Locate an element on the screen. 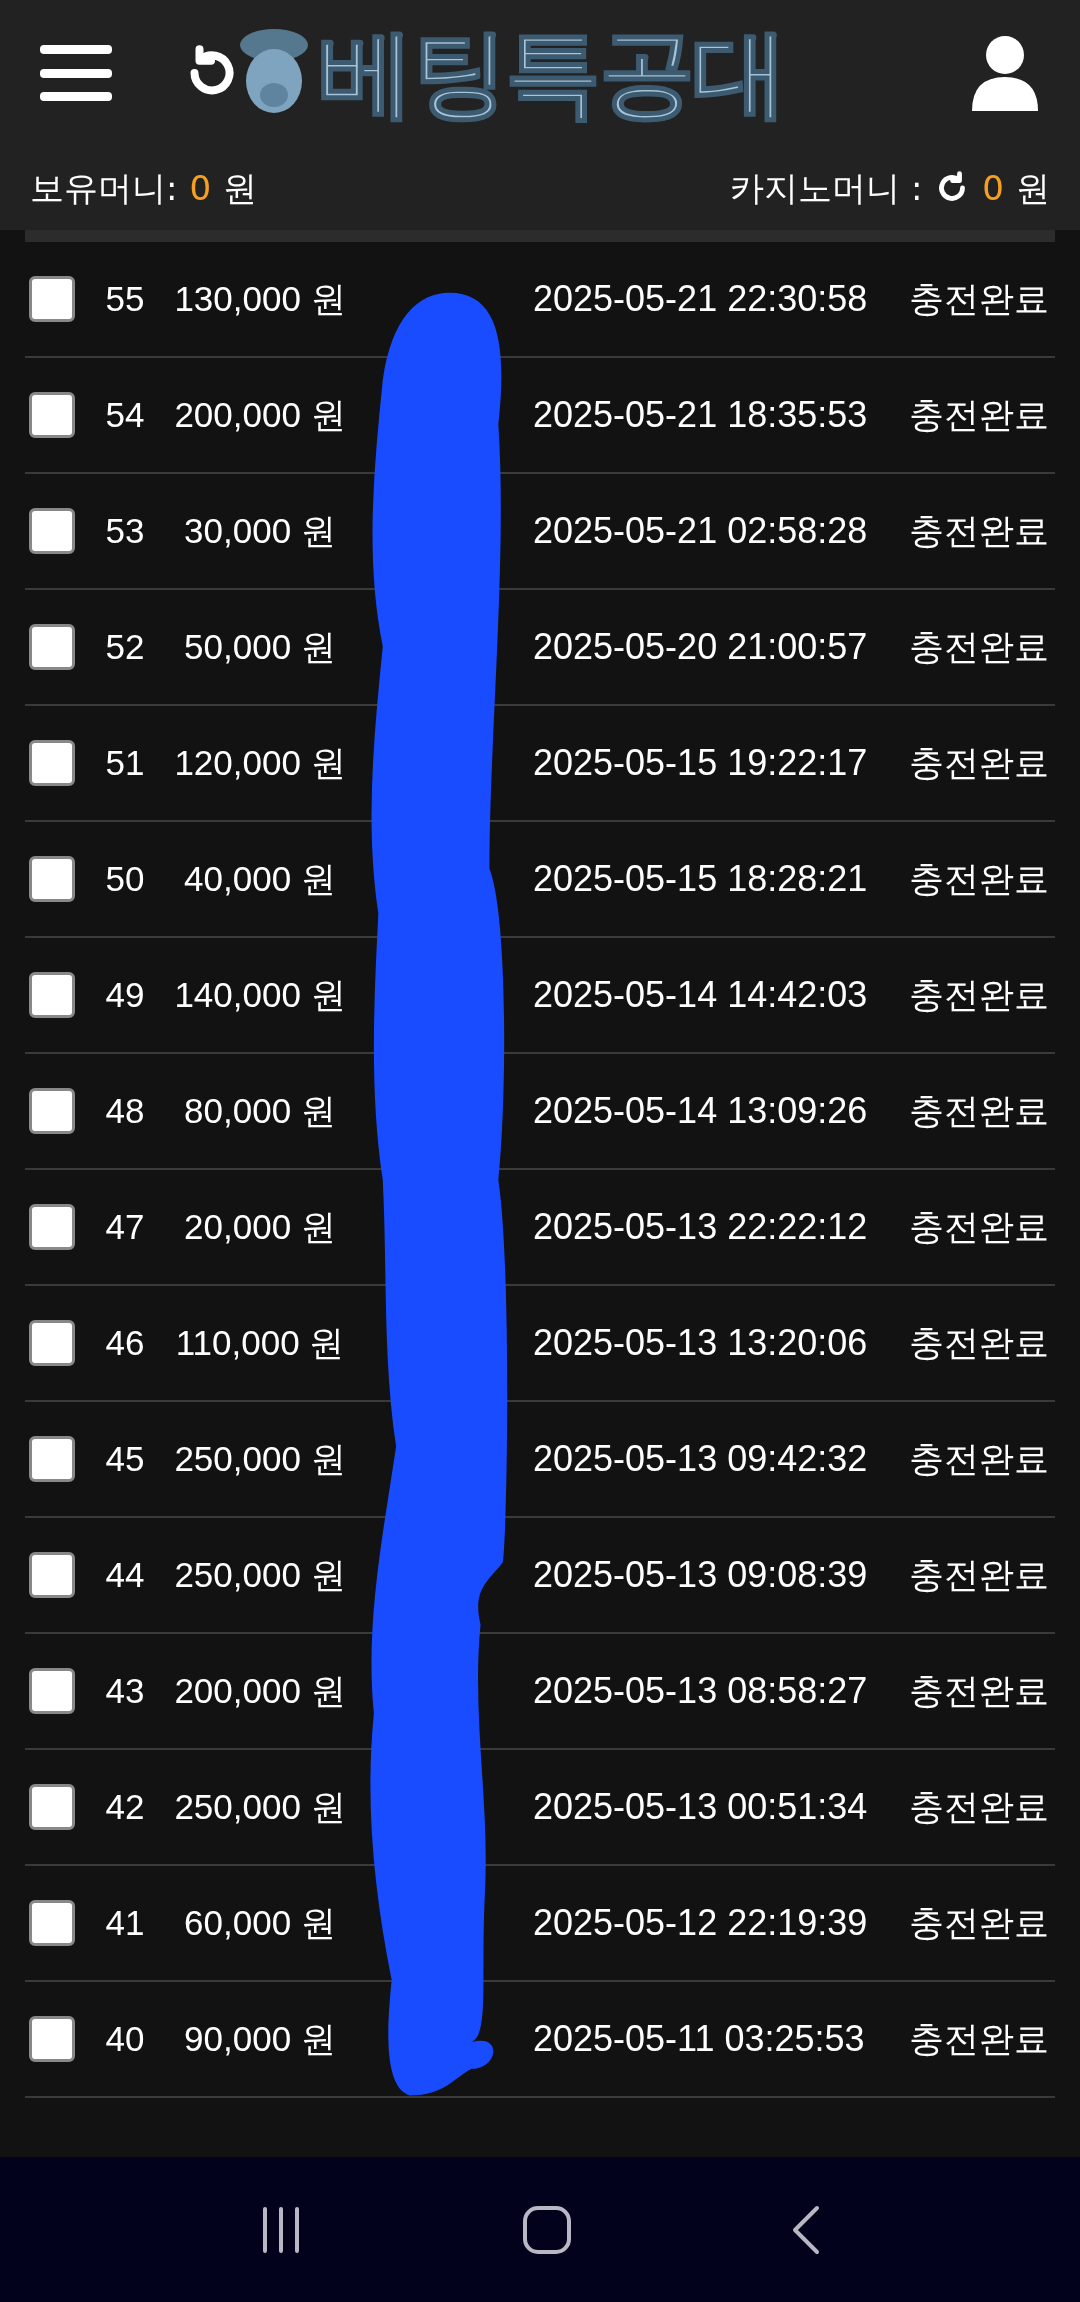  datetime-cell-text: 2025-05-13 22:22:12 is located at coordinates (700, 1227).